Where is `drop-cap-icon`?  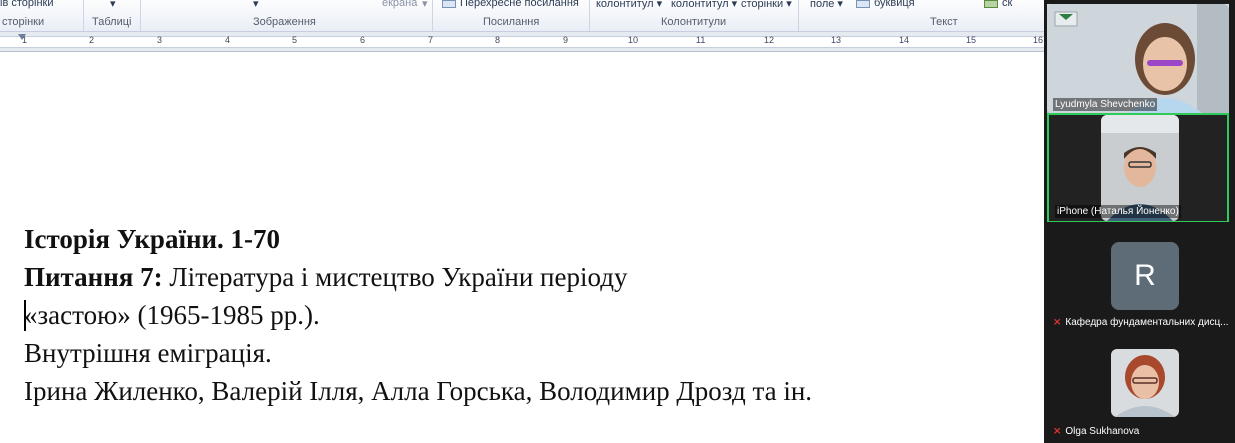 drop-cap-icon is located at coordinates (863, 4).